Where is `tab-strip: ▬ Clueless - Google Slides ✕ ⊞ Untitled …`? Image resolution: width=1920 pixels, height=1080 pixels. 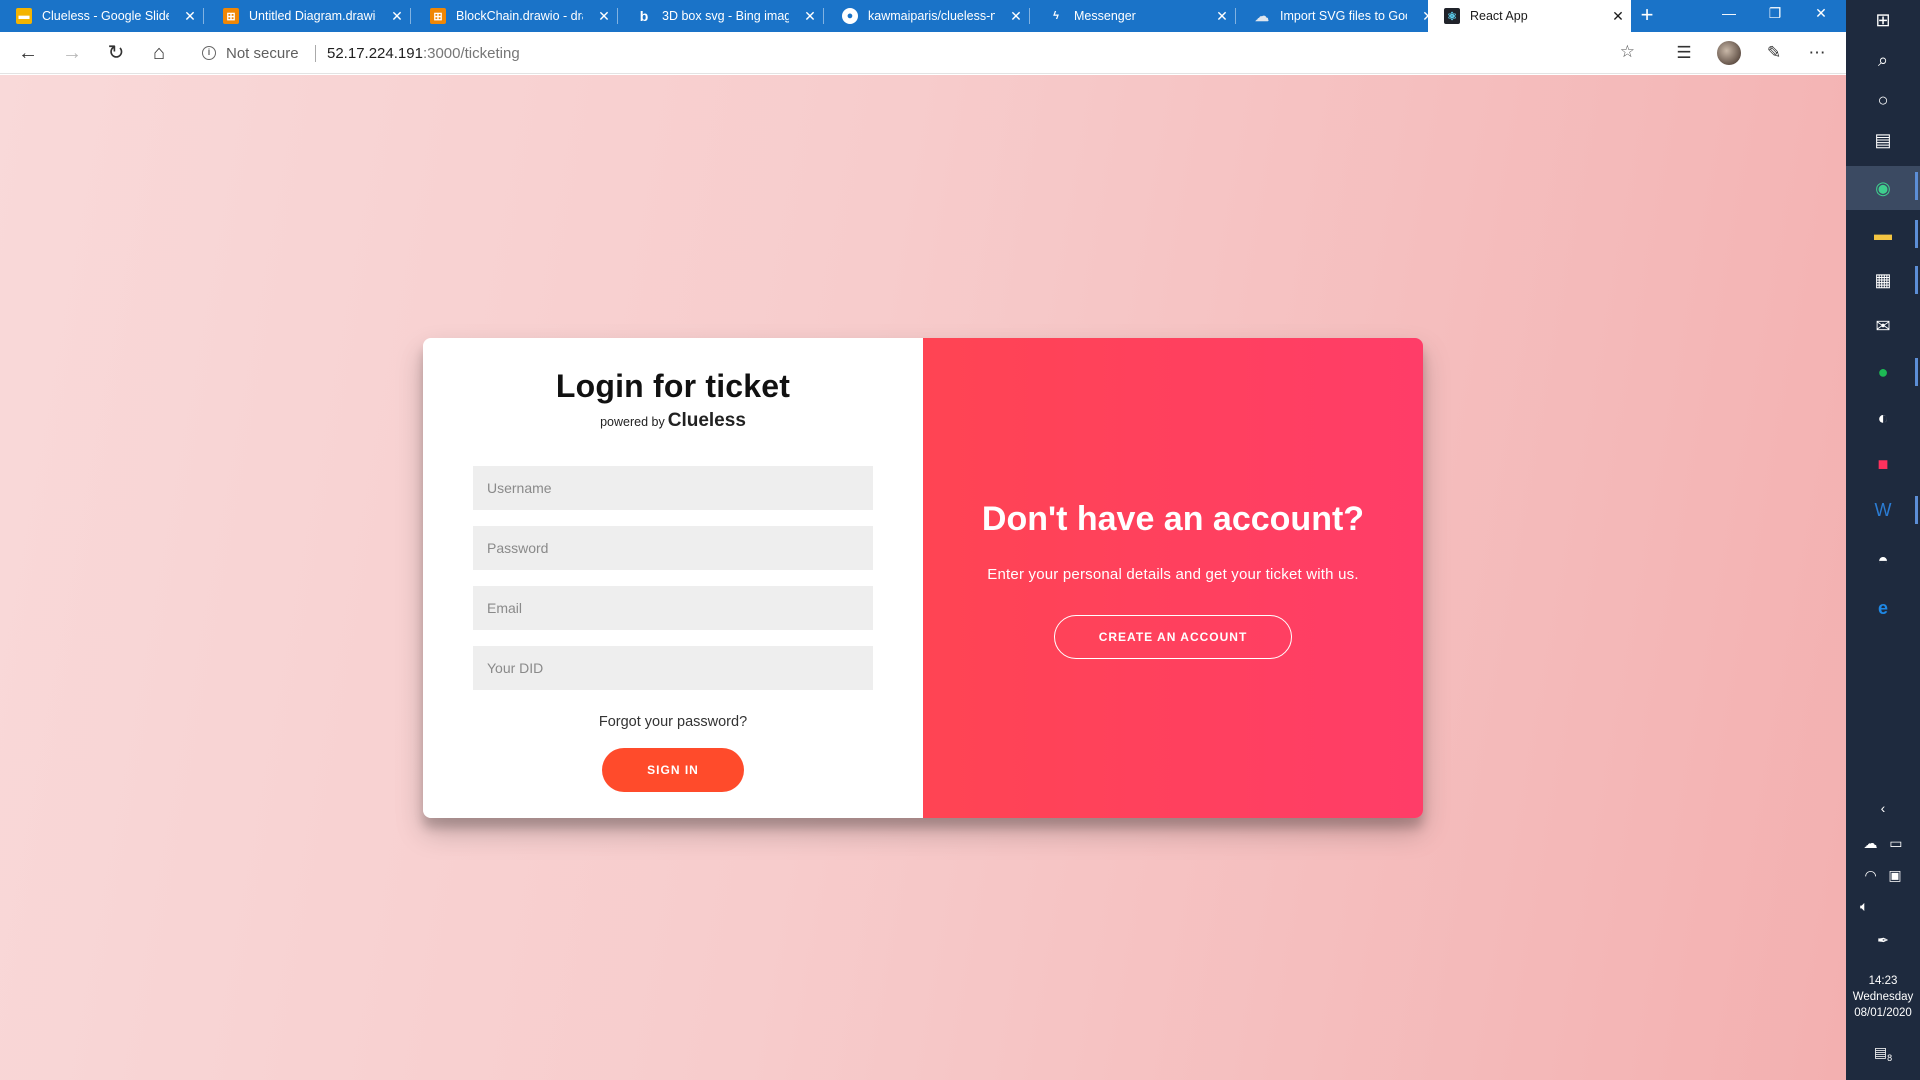
tab-strip: ▬ Clueless - Google Slides ✕ ⊞ Untitled … is located at coordinates (923, 16).